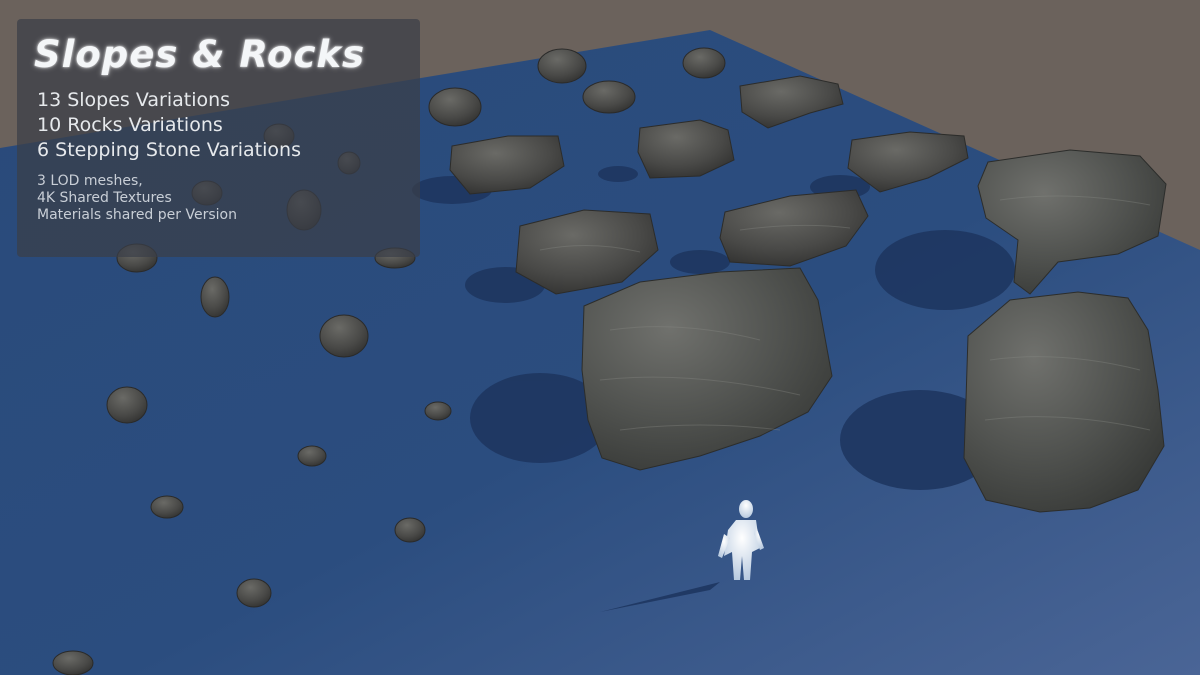 The image size is (1200, 675). I want to click on feature-stepping-stones: 6 Stepping Stone Variations, so click(169, 150).